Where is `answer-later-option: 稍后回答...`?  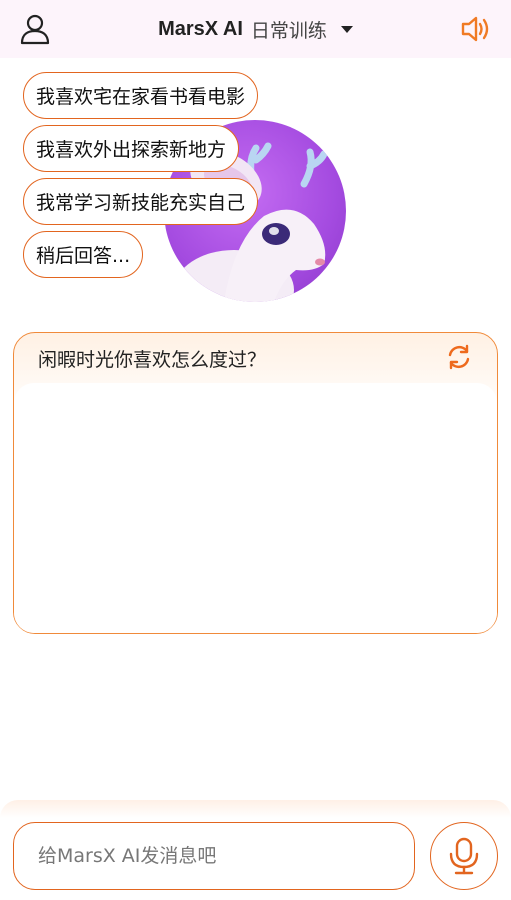 answer-later-option: 稍后回答... is located at coordinates (83, 254).